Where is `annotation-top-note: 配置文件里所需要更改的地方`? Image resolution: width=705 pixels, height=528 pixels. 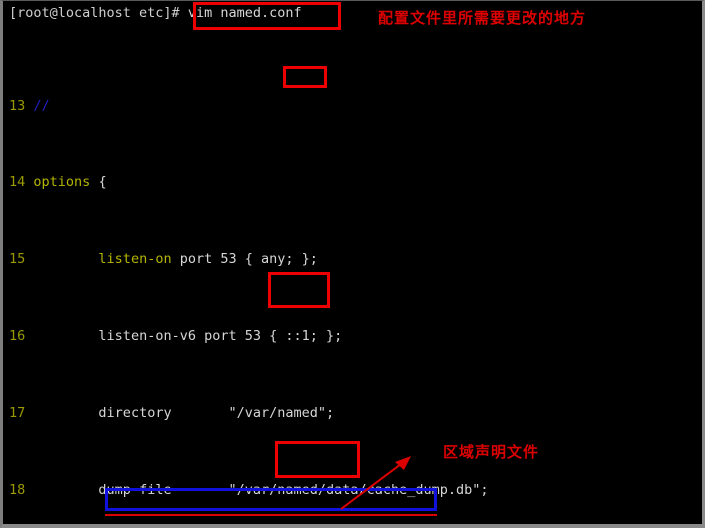
annotation-top-note: 配置文件里所需要更改的地方 is located at coordinates (482, 18).